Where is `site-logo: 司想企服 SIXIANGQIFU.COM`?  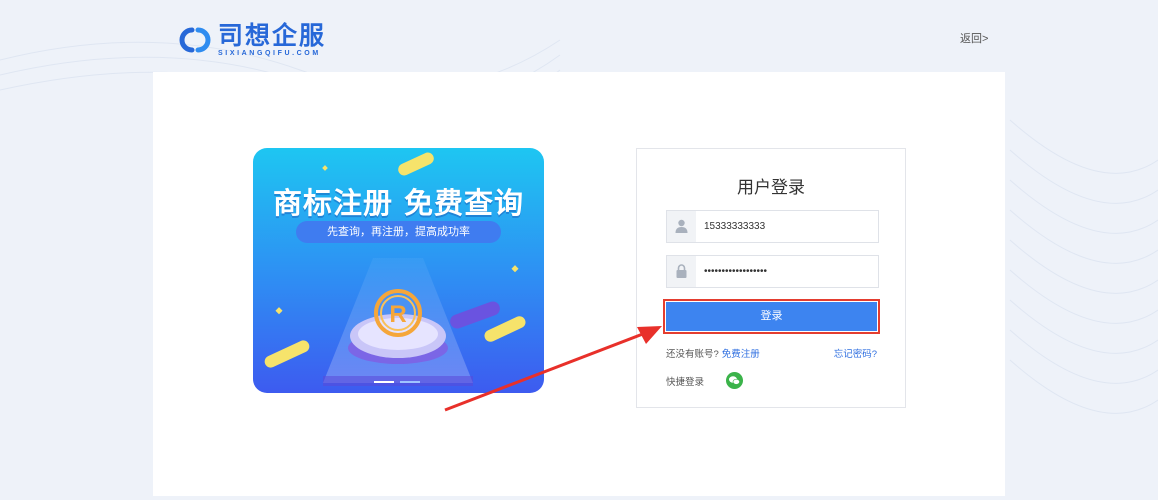
site-logo: 司想企服 SIXIANGQIFU.COM is located at coordinates (252, 40).